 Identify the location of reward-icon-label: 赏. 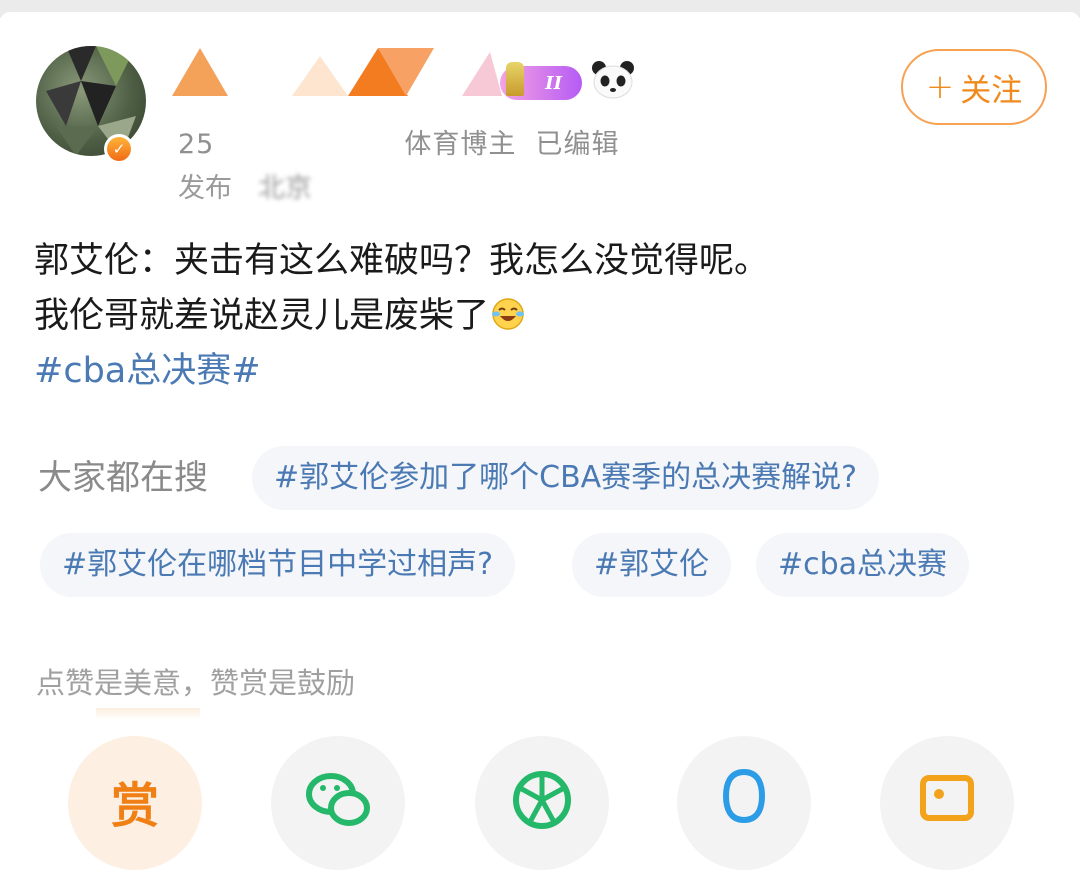
(134, 806).